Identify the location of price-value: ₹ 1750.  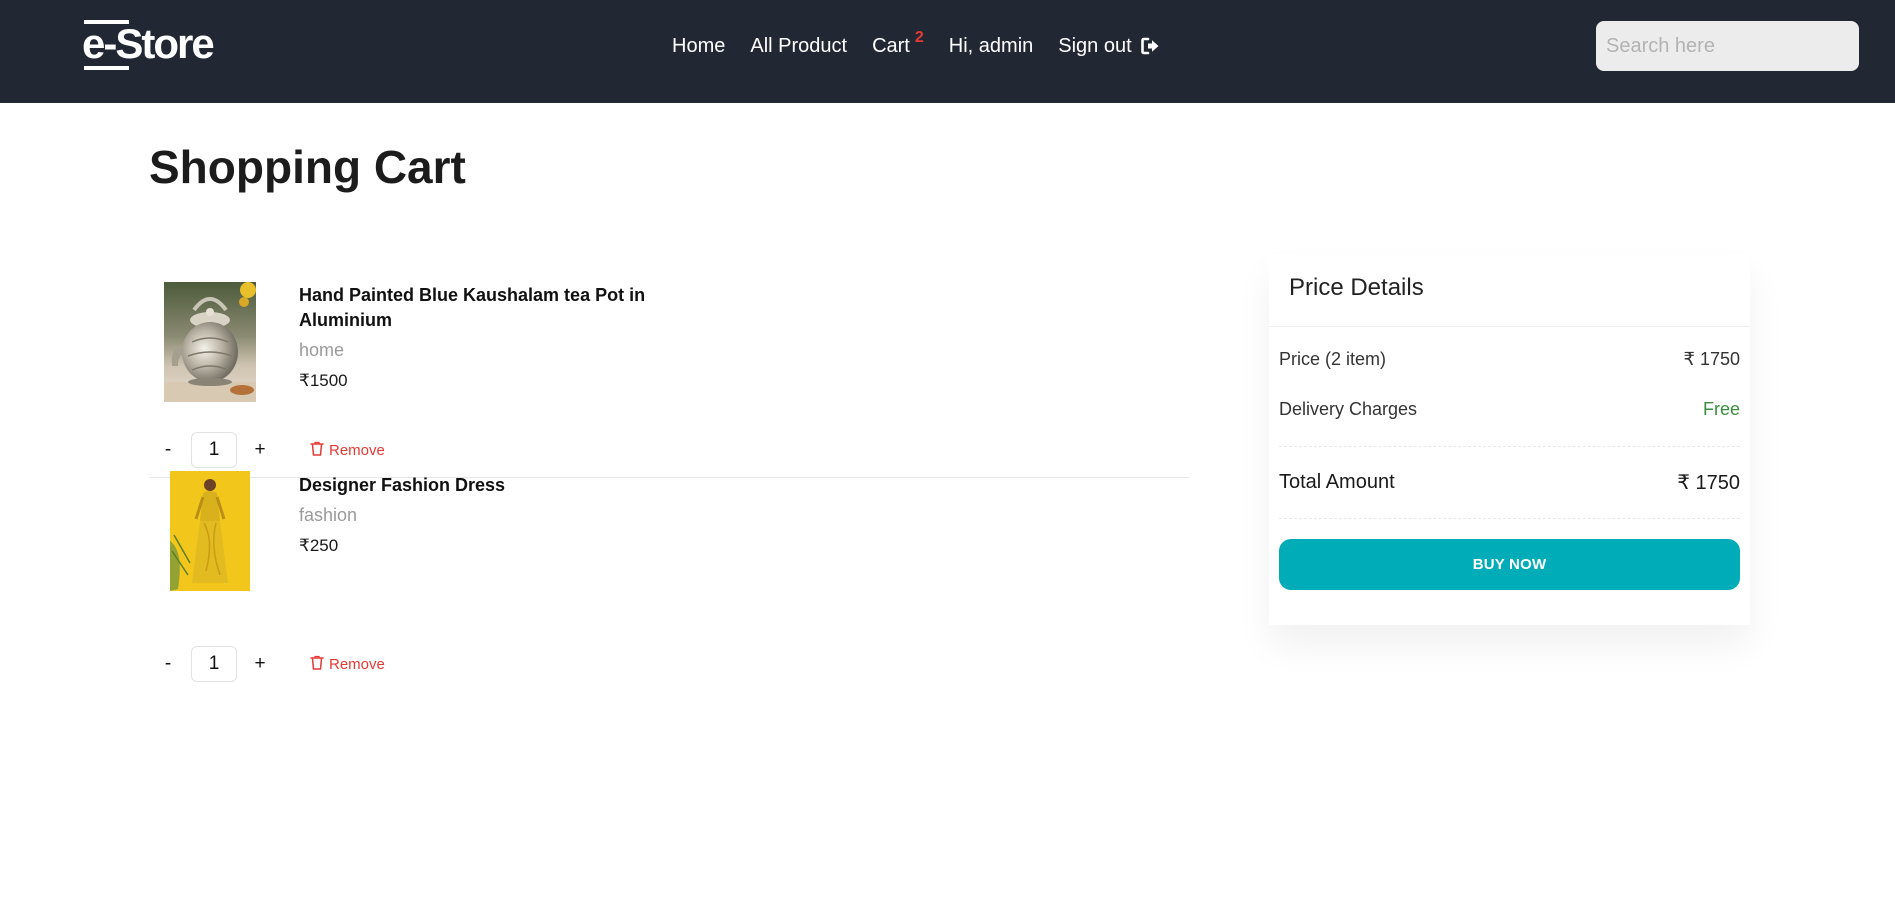
(1712, 359).